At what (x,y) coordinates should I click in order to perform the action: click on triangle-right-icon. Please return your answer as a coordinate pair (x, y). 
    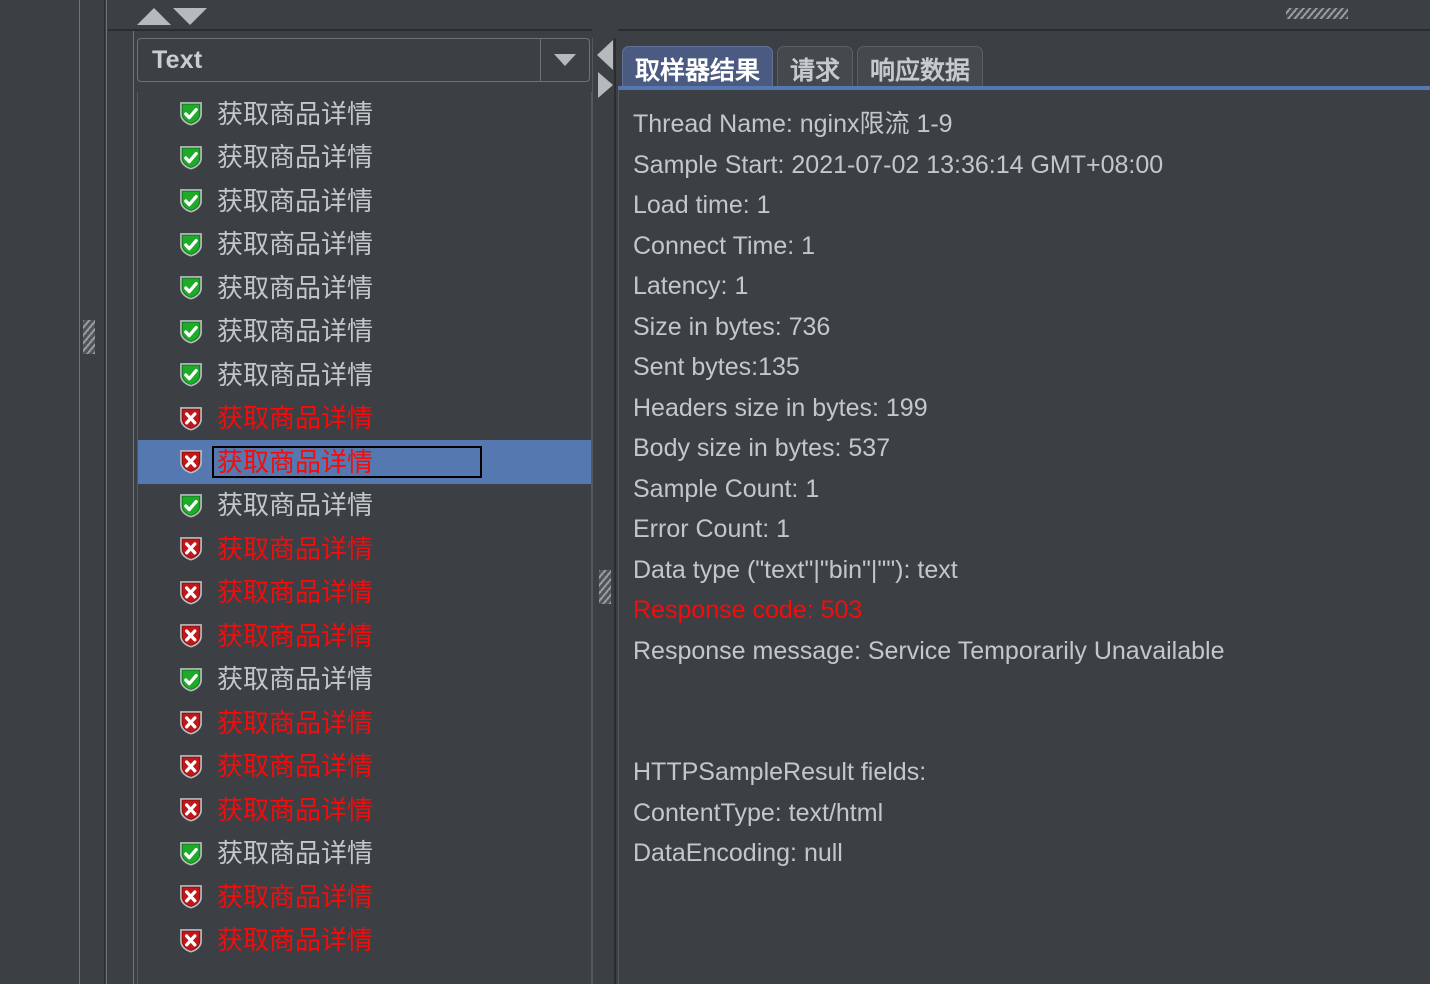
    Looking at the image, I should click on (605, 85).